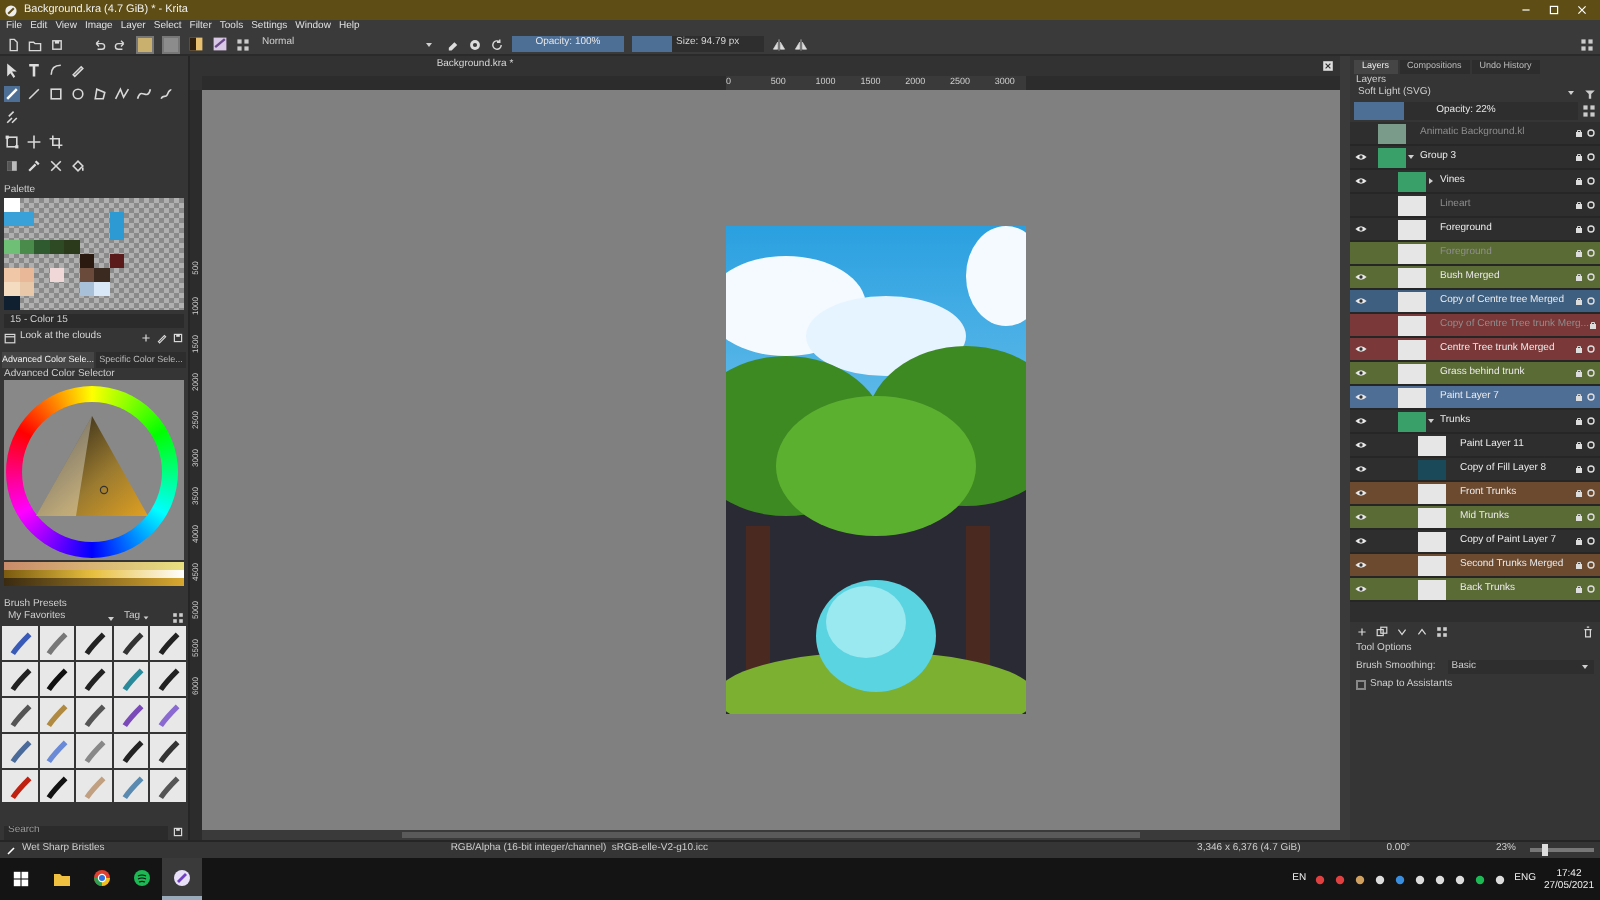  I want to click on gradient-icon, so click(196, 44).